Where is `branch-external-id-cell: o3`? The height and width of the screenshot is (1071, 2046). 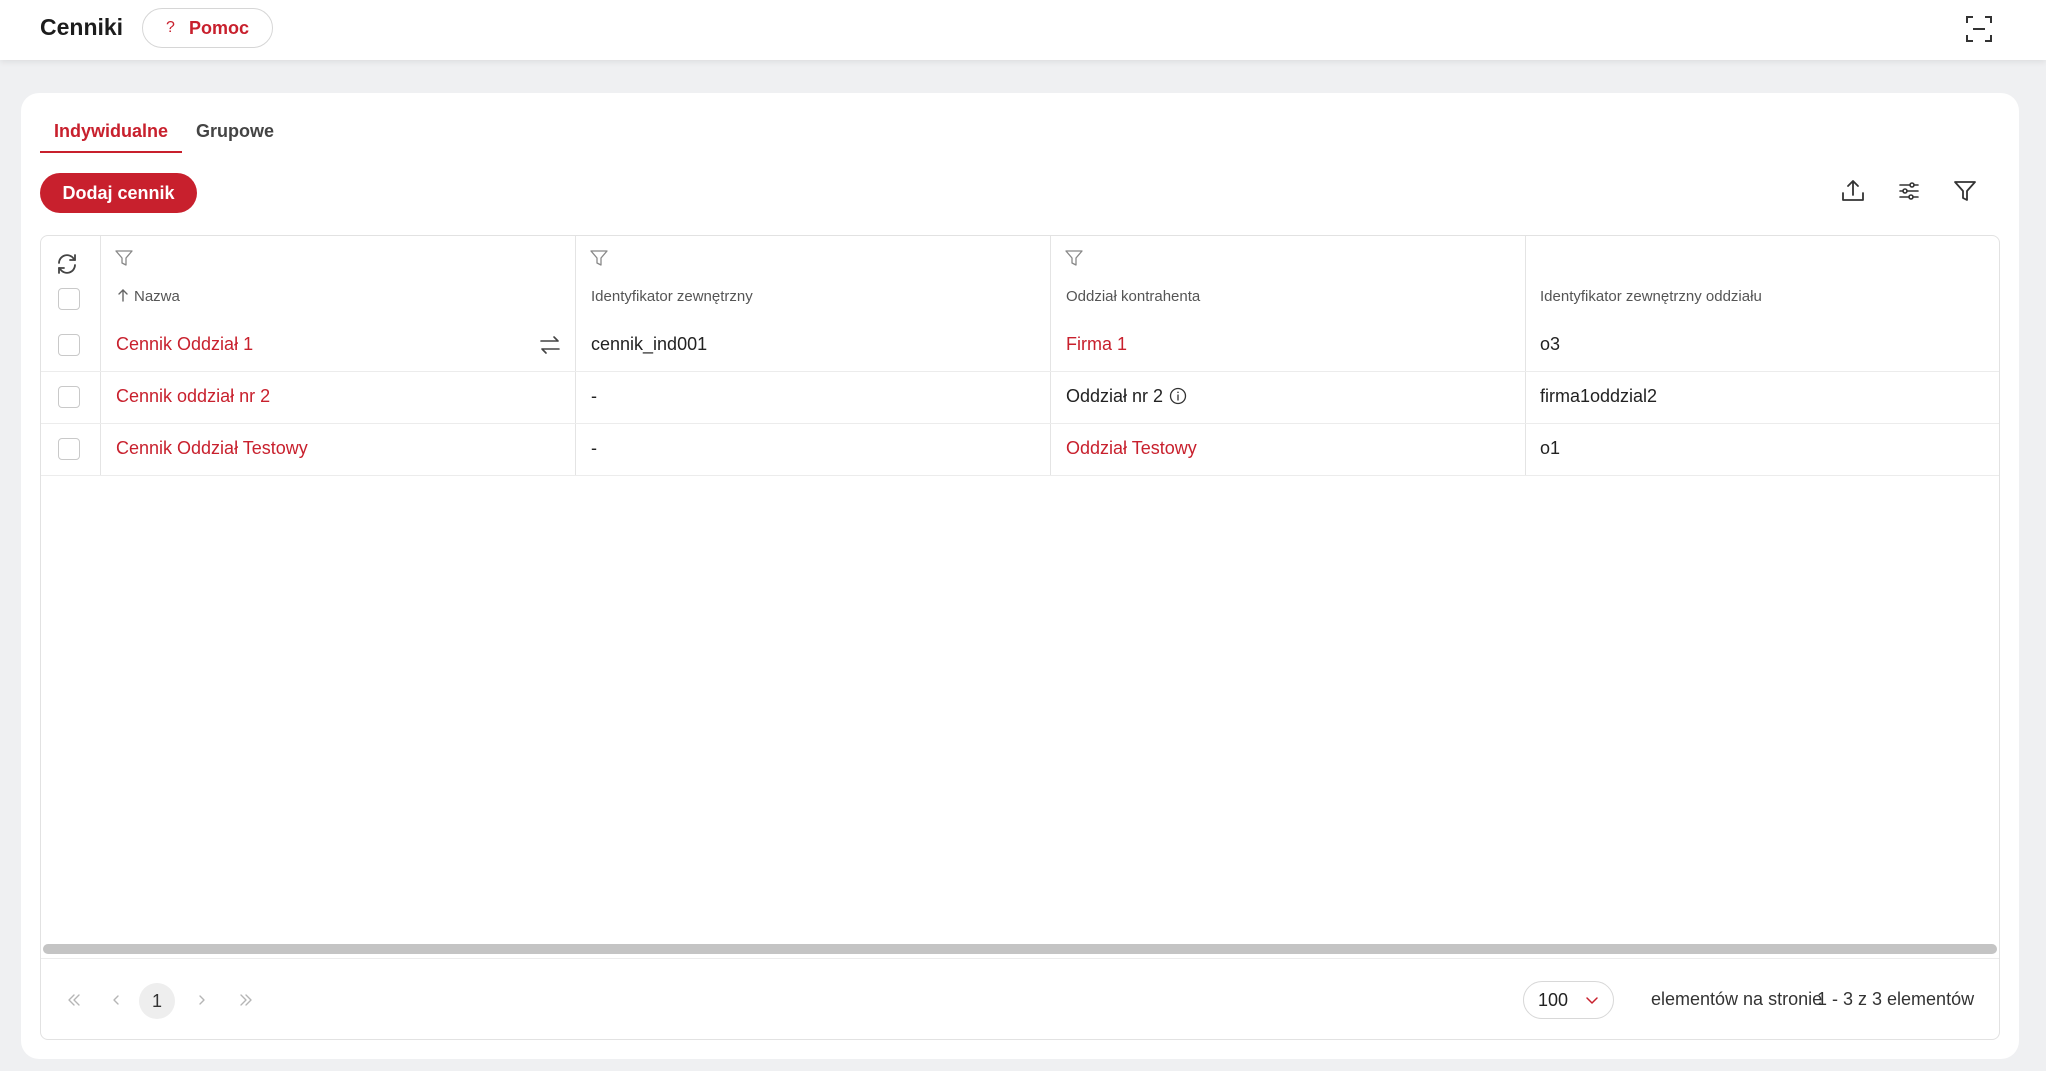 branch-external-id-cell: o3 is located at coordinates (1550, 344).